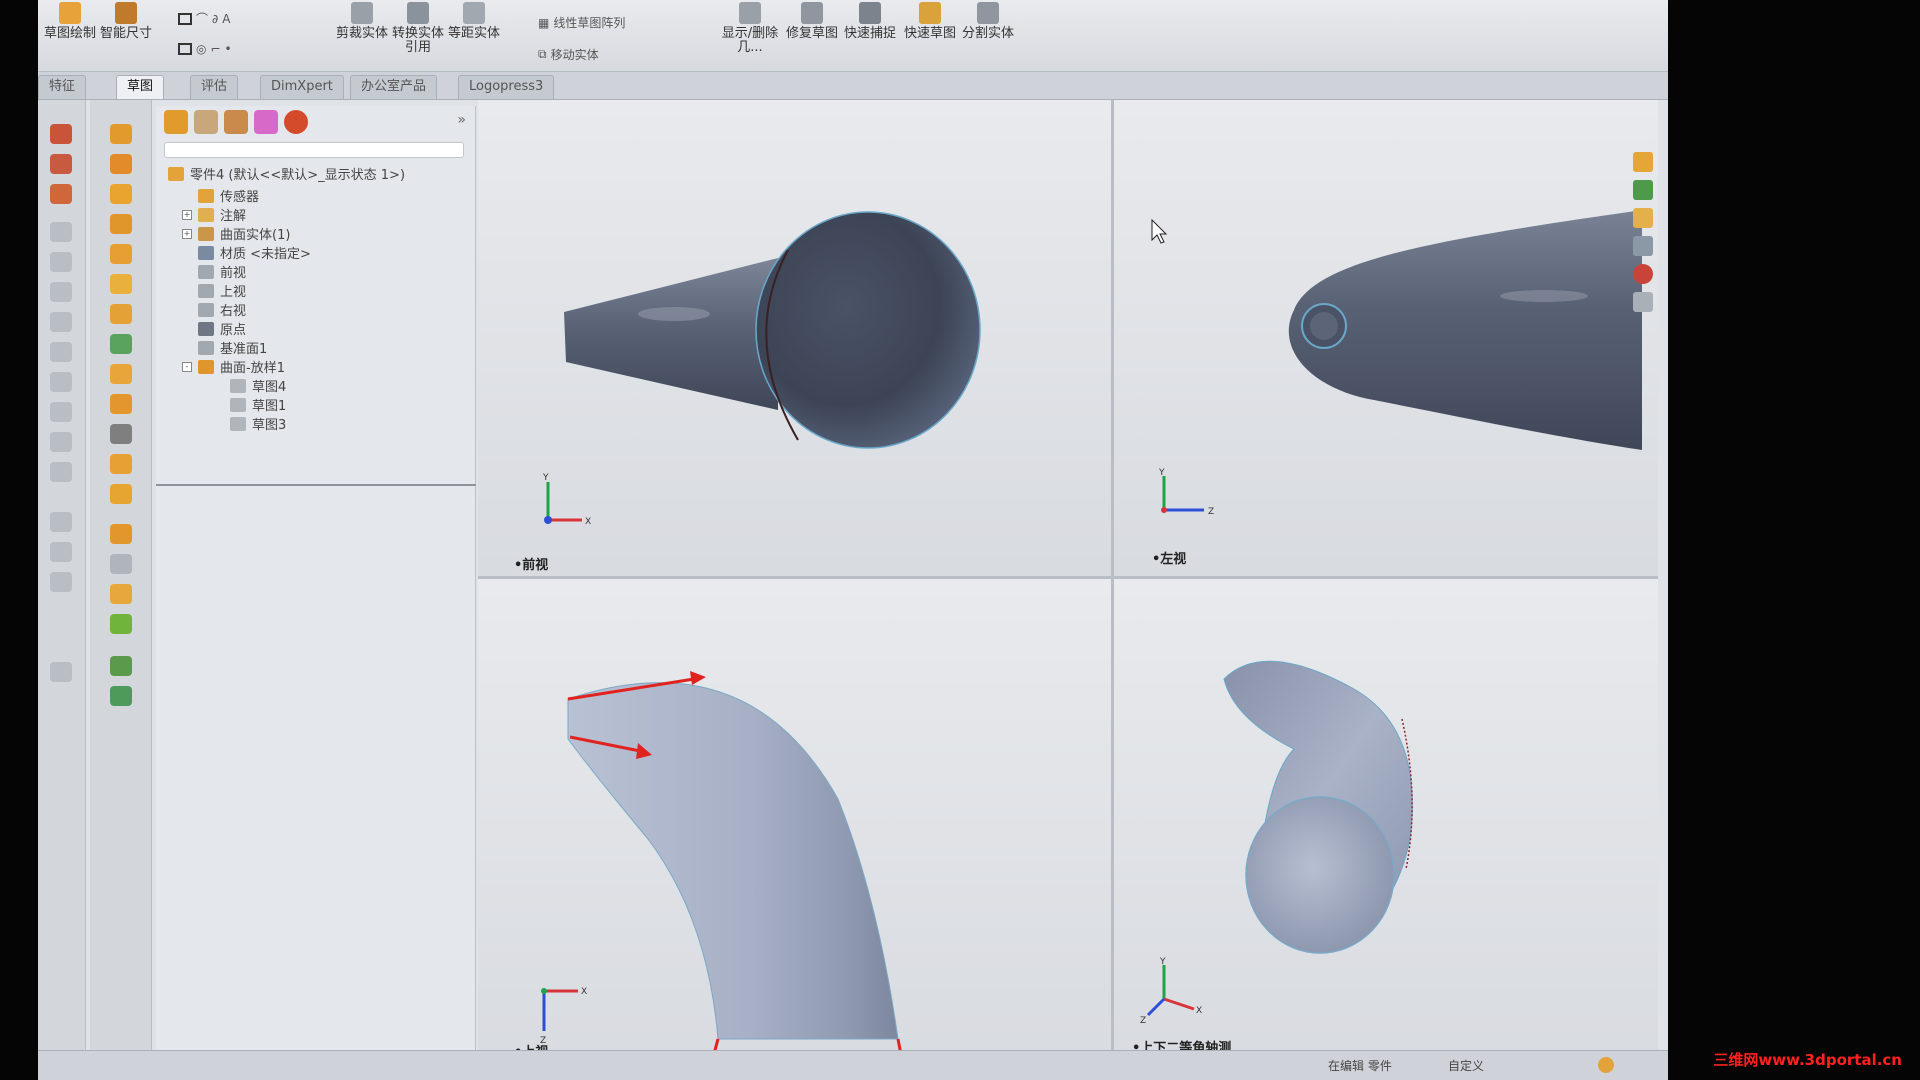 The height and width of the screenshot is (1080, 1920). I want to click on tab-dimxpert: DimXpert, so click(302, 87).